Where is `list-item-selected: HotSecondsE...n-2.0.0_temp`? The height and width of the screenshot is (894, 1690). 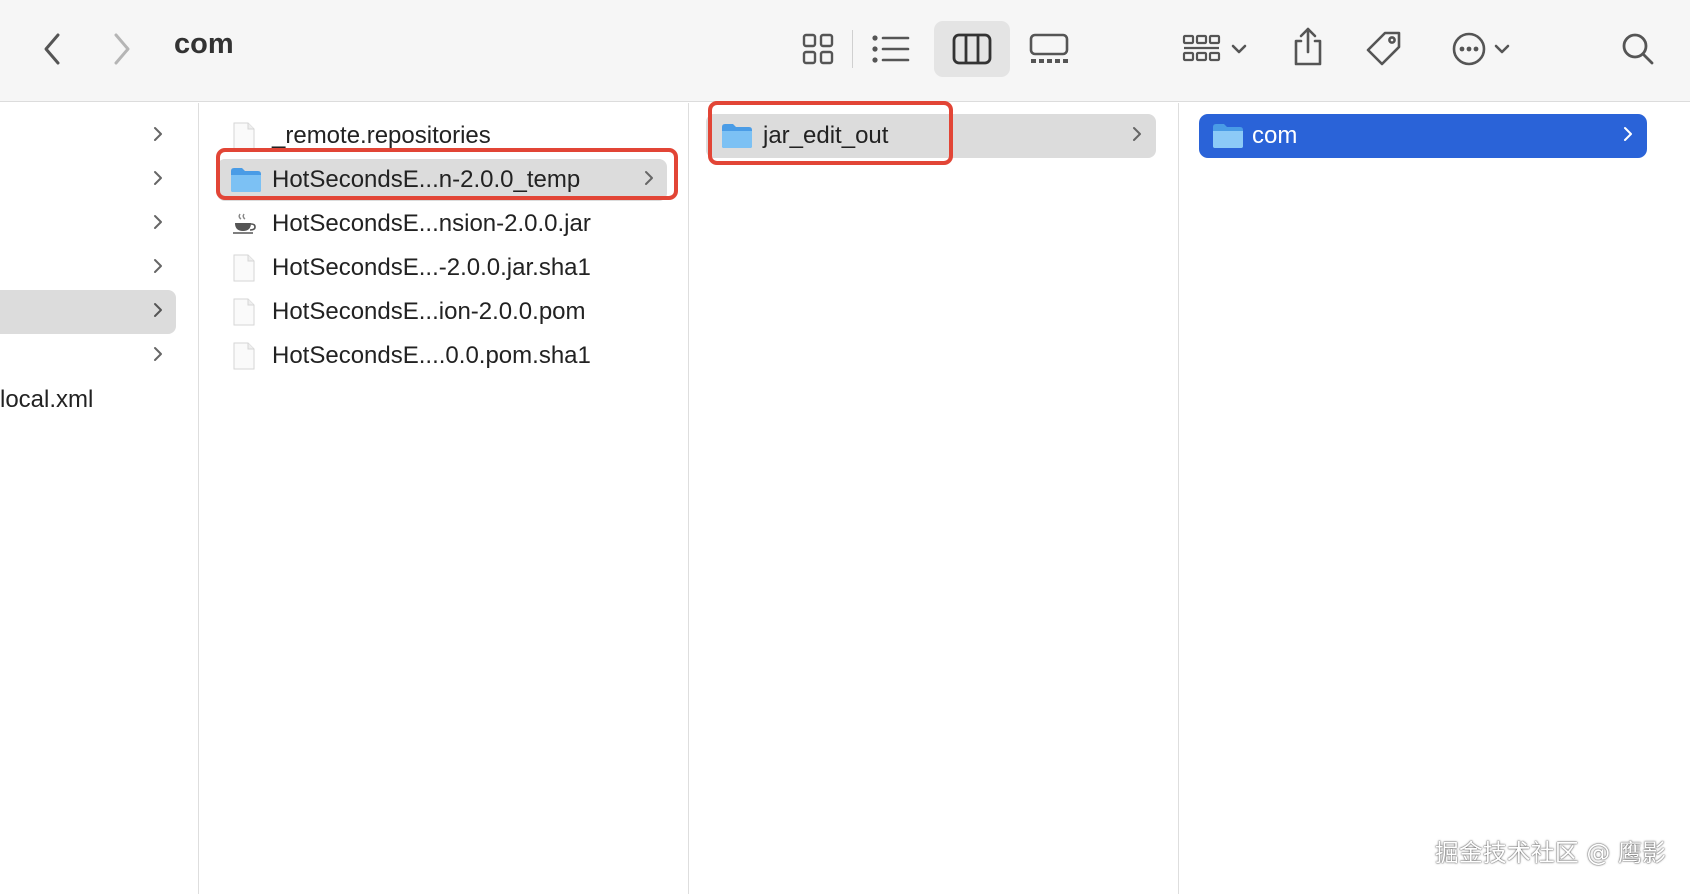 list-item-selected: HotSecondsE...n-2.0.0_temp is located at coordinates (442, 180).